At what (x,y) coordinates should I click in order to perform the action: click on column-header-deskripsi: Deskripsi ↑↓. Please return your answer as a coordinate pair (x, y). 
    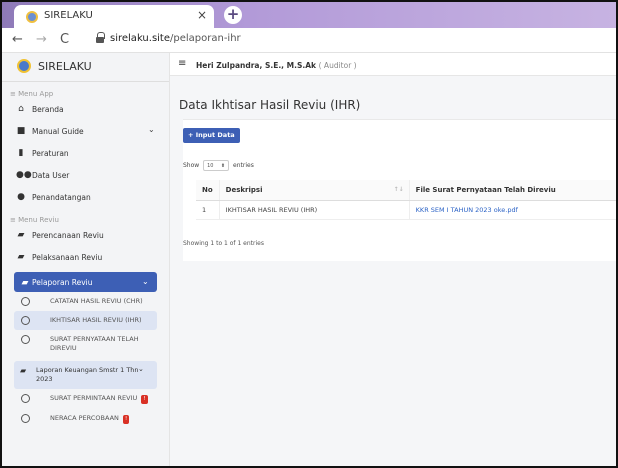
    Looking at the image, I should click on (314, 190).